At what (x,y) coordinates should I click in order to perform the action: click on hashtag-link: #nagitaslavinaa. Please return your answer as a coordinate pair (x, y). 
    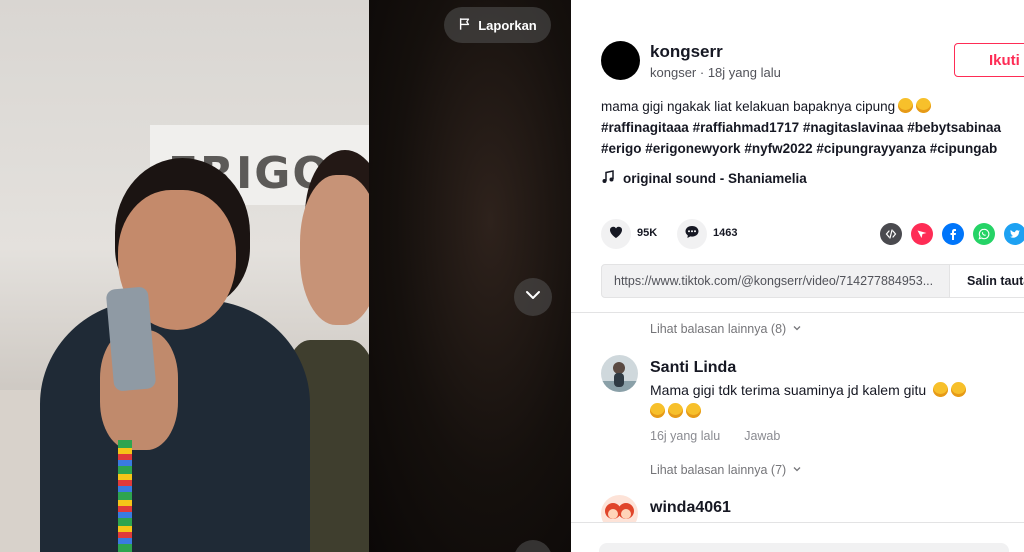
    Looking at the image, I should click on (853, 127).